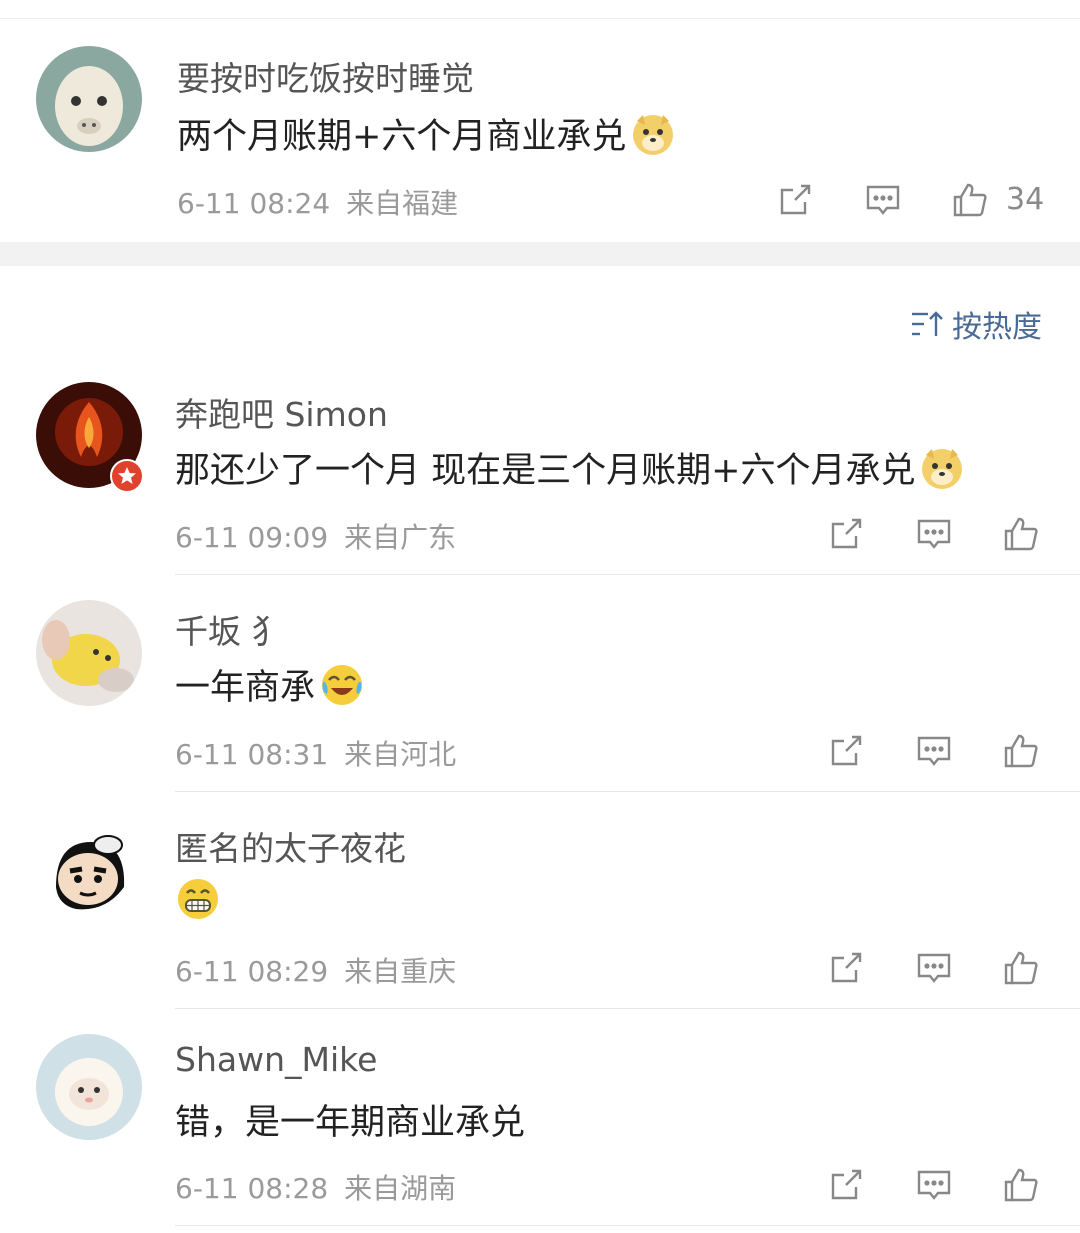 This screenshot has width=1080, height=1233. Describe the element at coordinates (290, 846) in the screenshot. I see `username: 匿名的太子夜花` at that location.